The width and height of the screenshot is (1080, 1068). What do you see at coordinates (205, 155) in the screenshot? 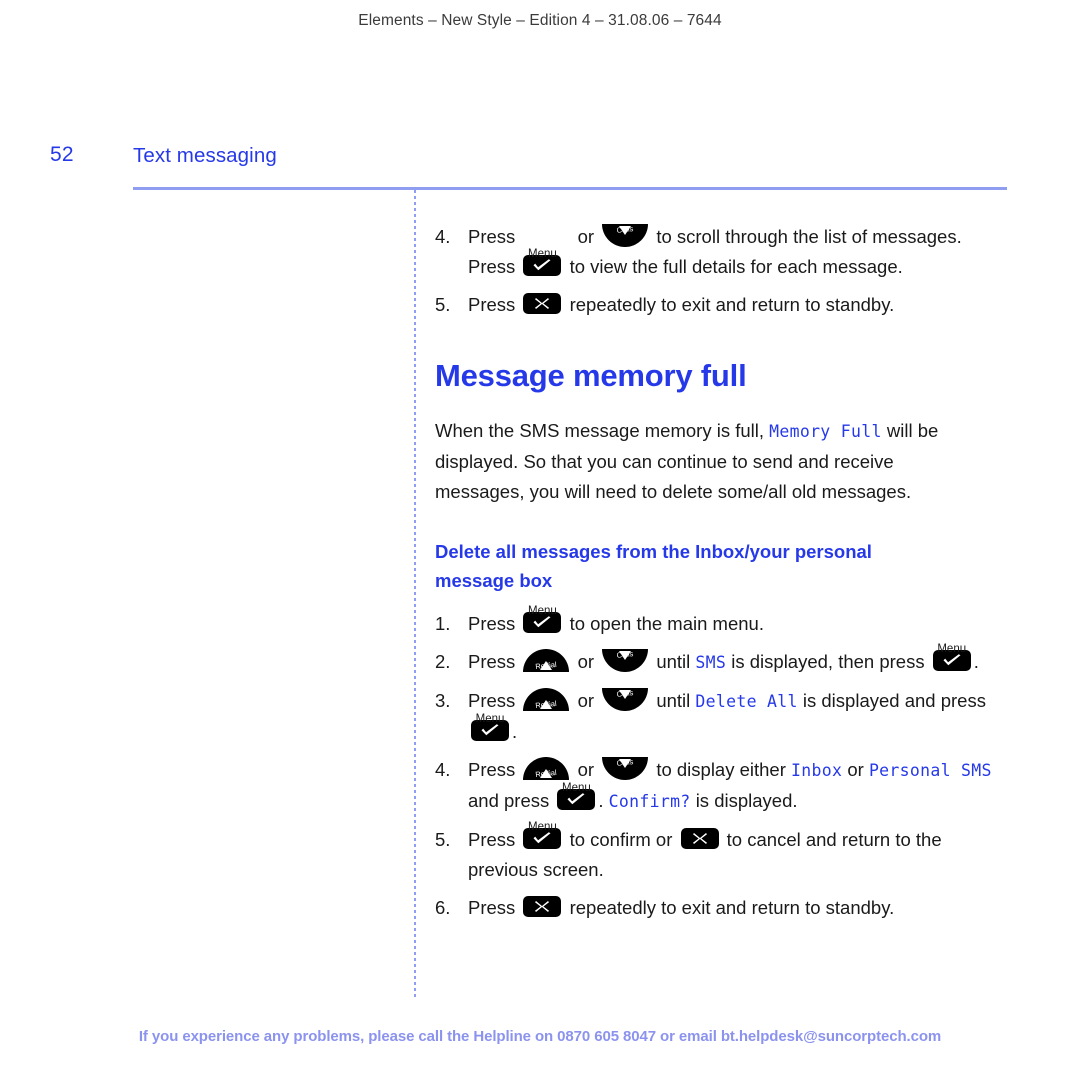
I see `page-title: Text messaging` at bounding box center [205, 155].